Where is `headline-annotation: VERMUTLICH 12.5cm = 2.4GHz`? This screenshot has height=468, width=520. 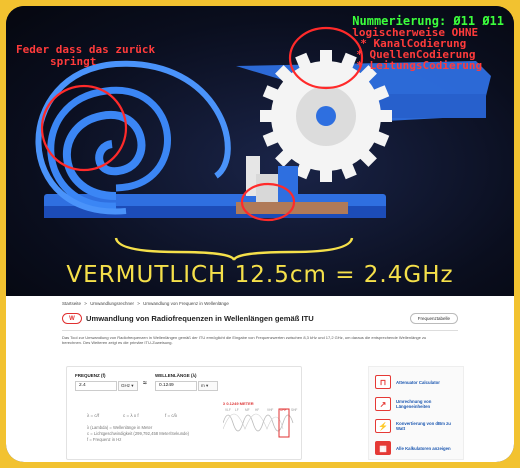 headline-annotation: VERMUTLICH 12.5cm = 2.4GHz is located at coordinates (260, 275).